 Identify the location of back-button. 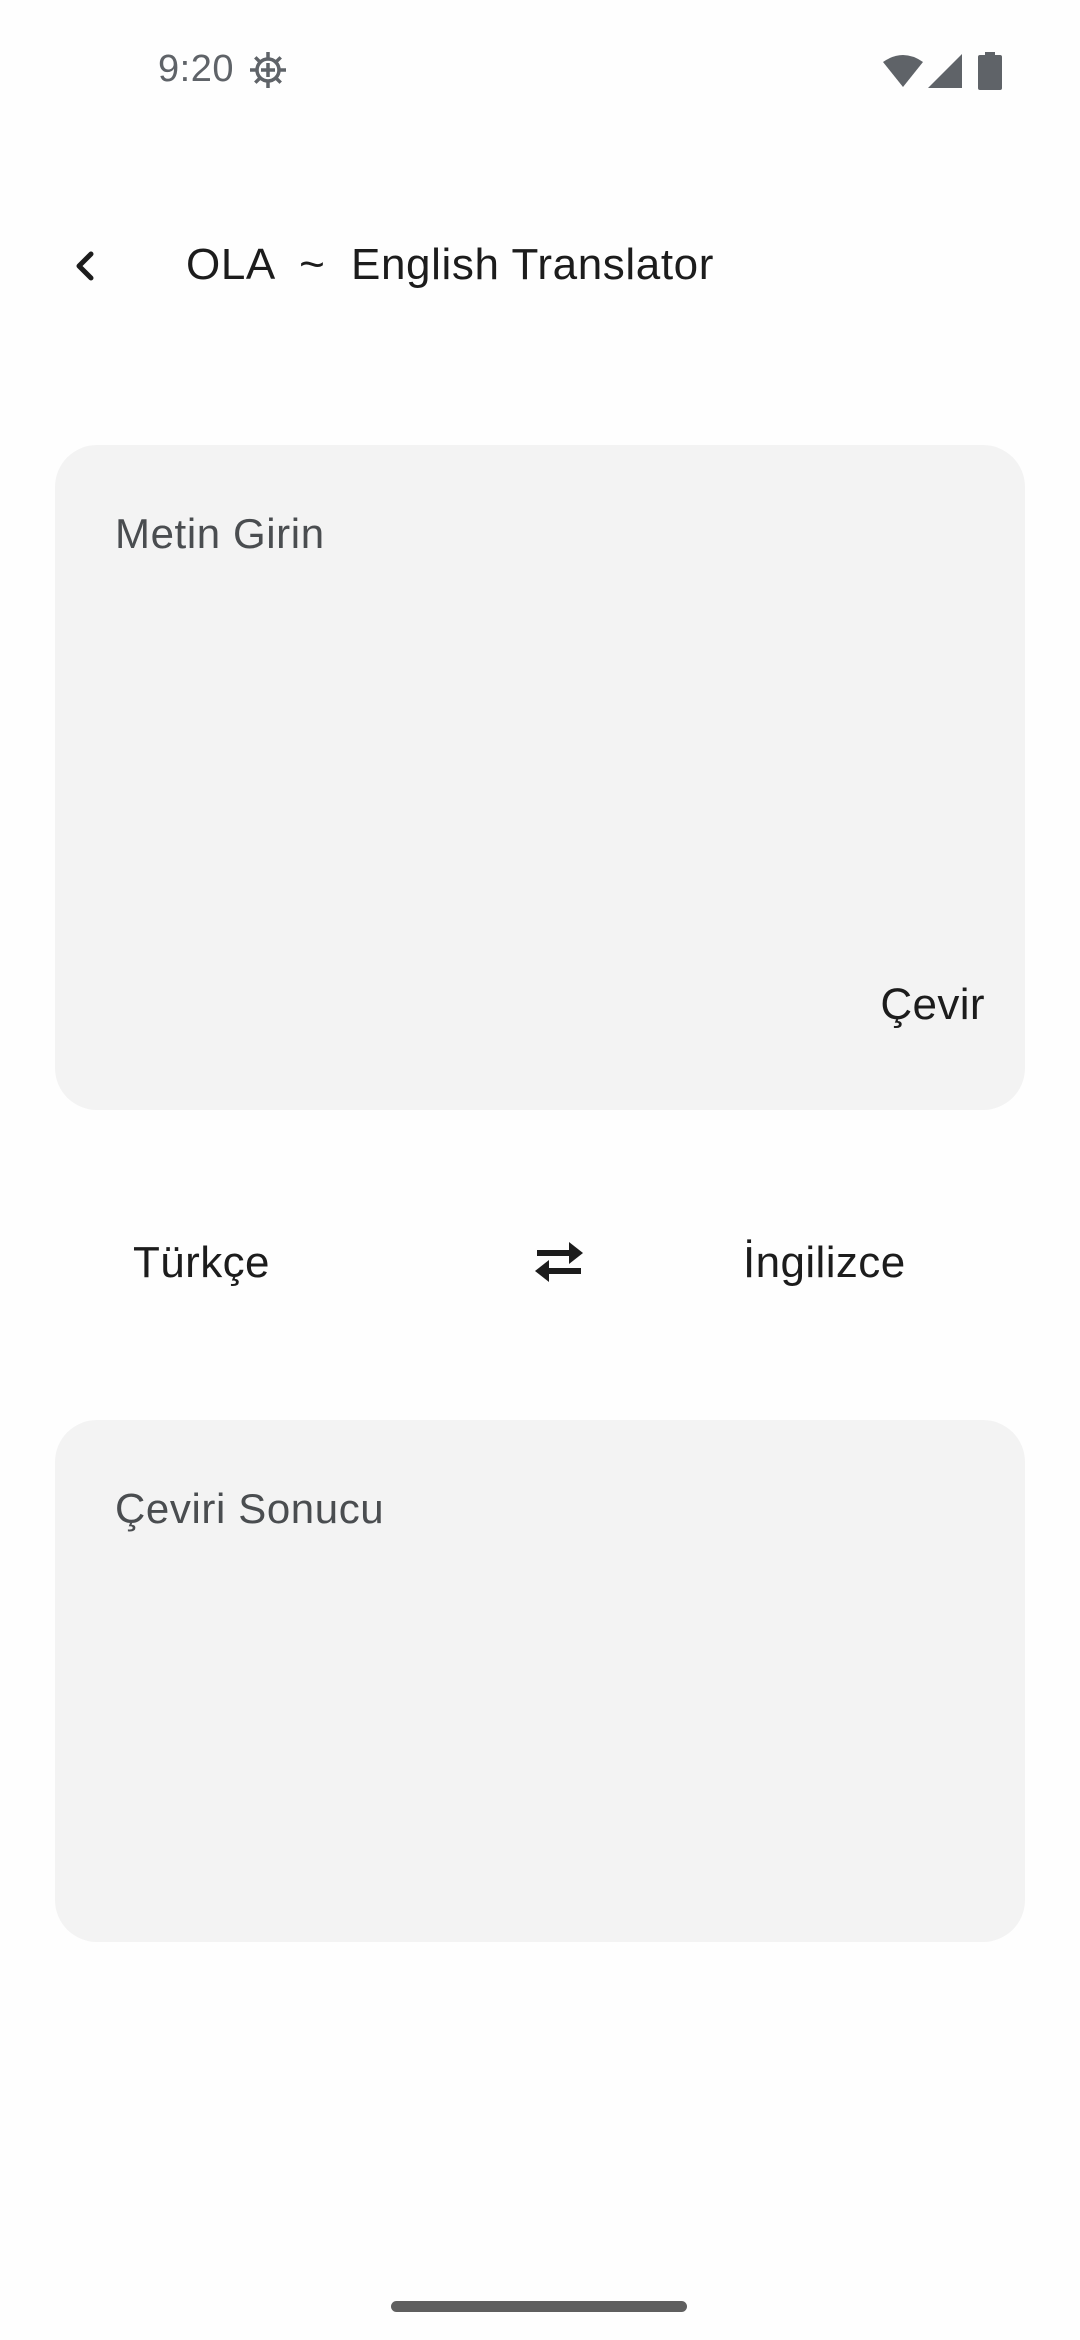
(86, 268).